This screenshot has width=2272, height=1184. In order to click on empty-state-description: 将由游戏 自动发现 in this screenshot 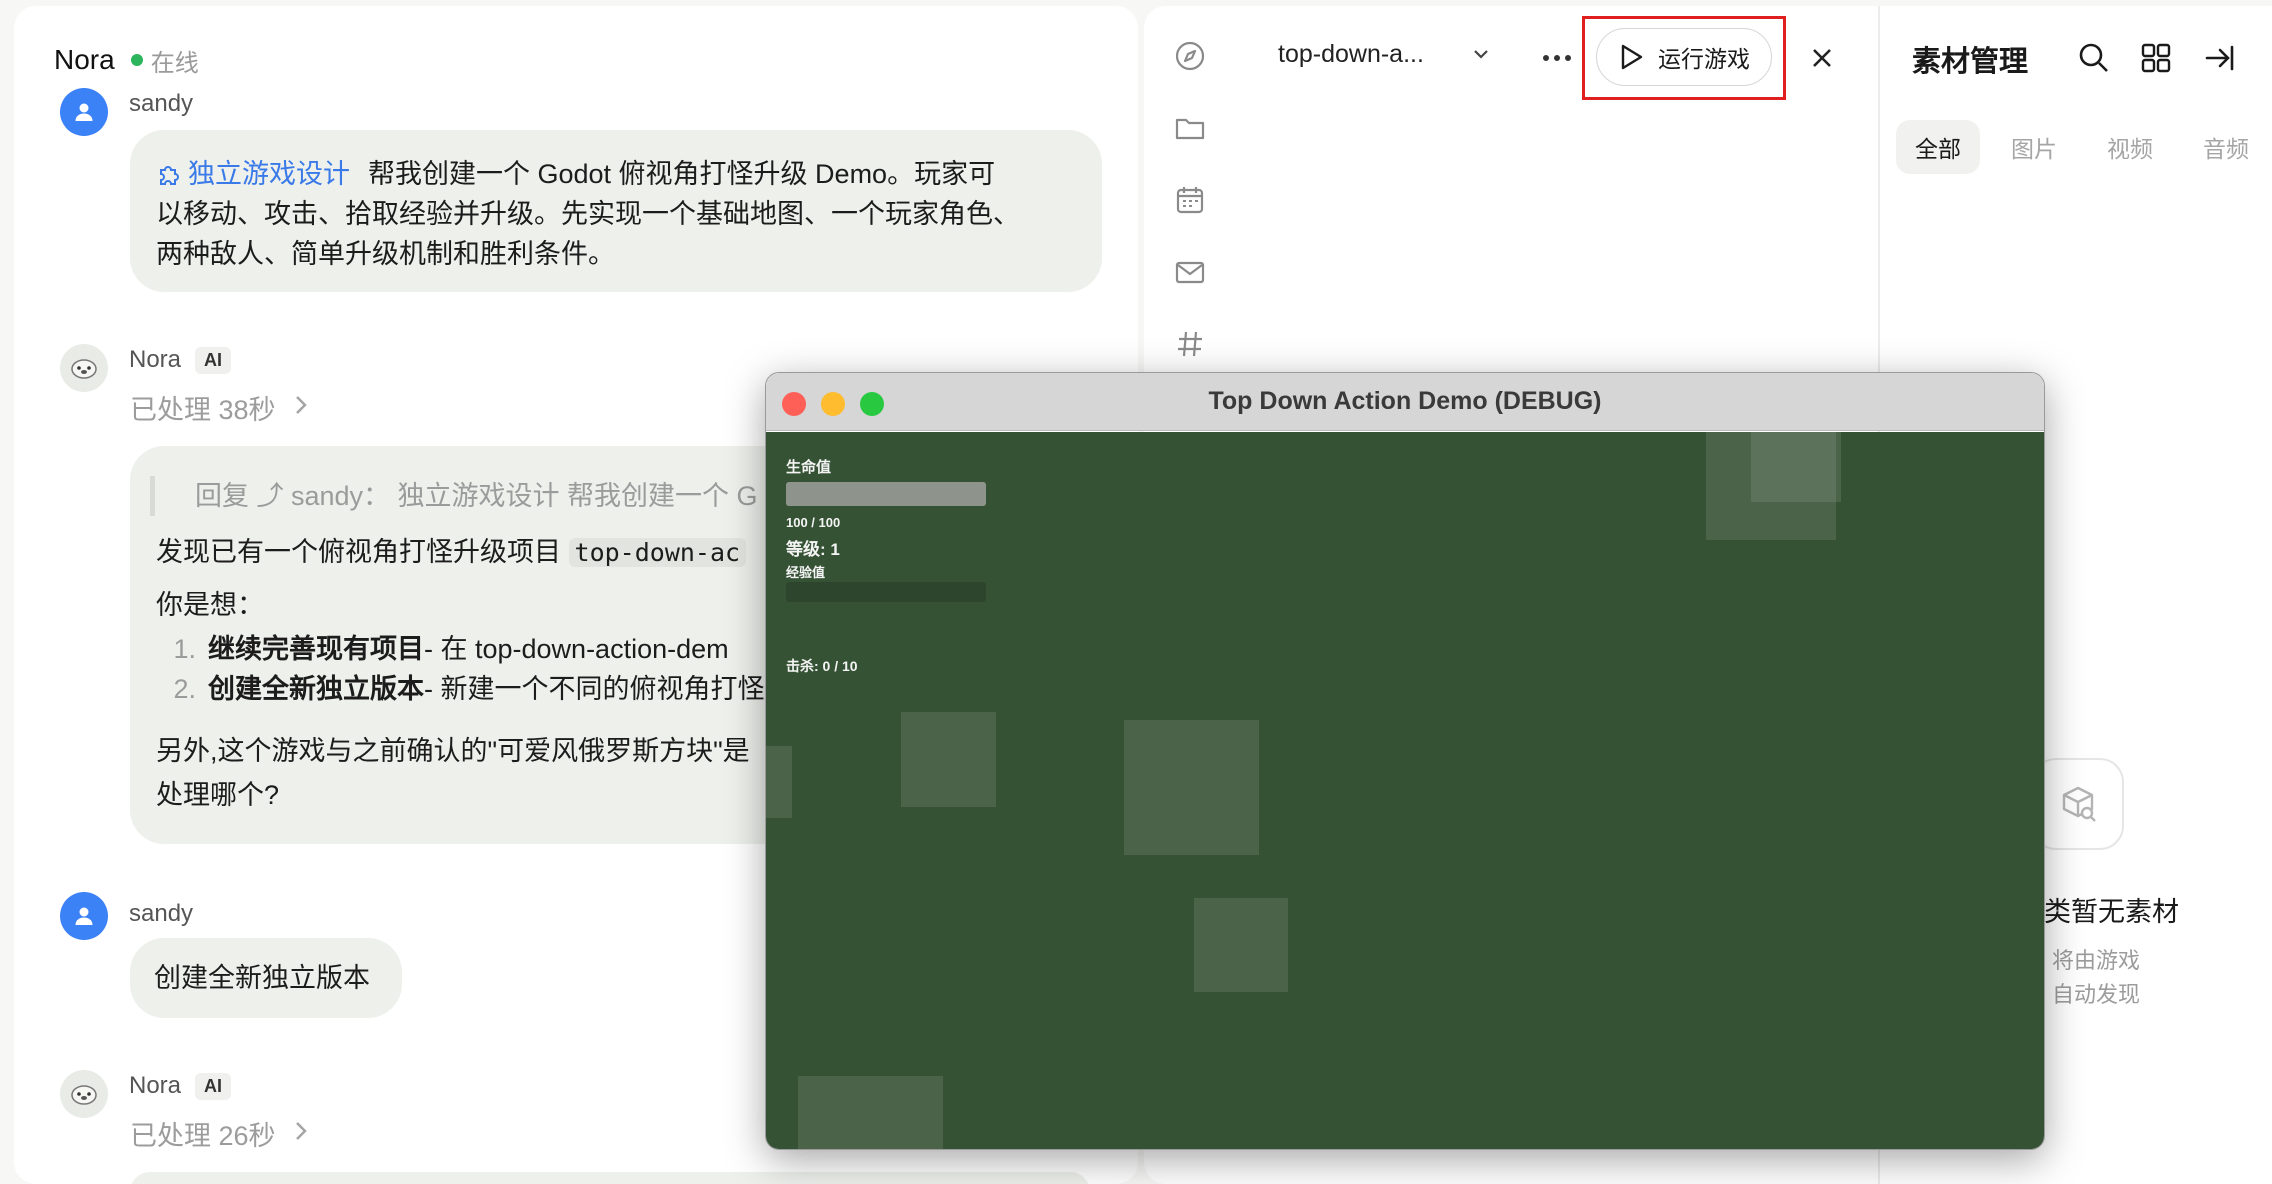, I will do `click(2096, 977)`.